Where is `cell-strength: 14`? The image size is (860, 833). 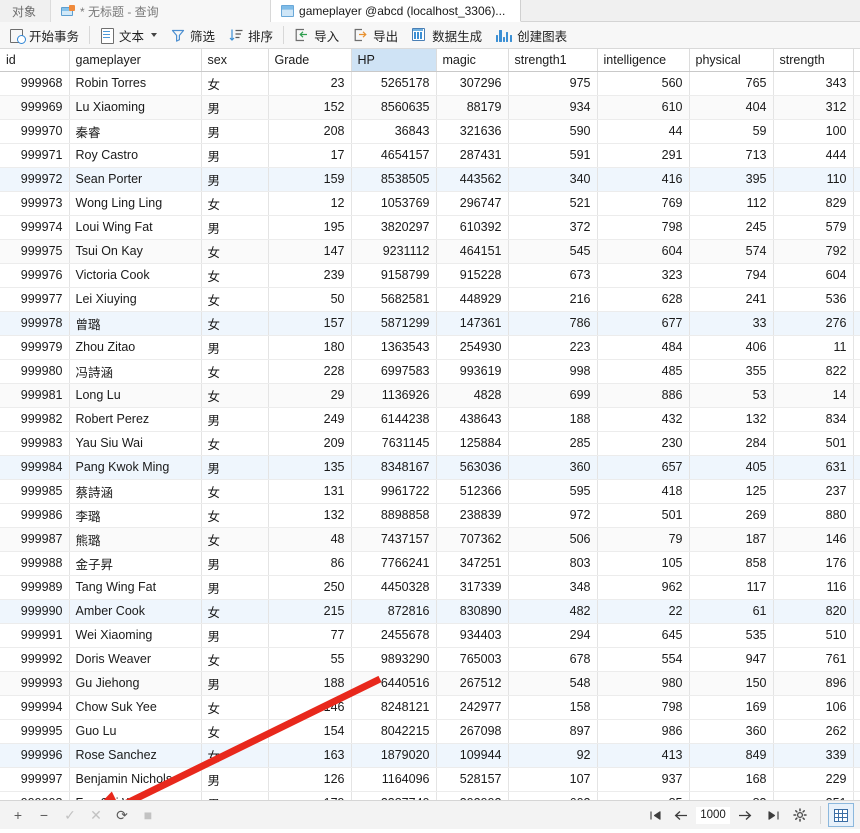
cell-strength: 14 is located at coordinates (813, 395).